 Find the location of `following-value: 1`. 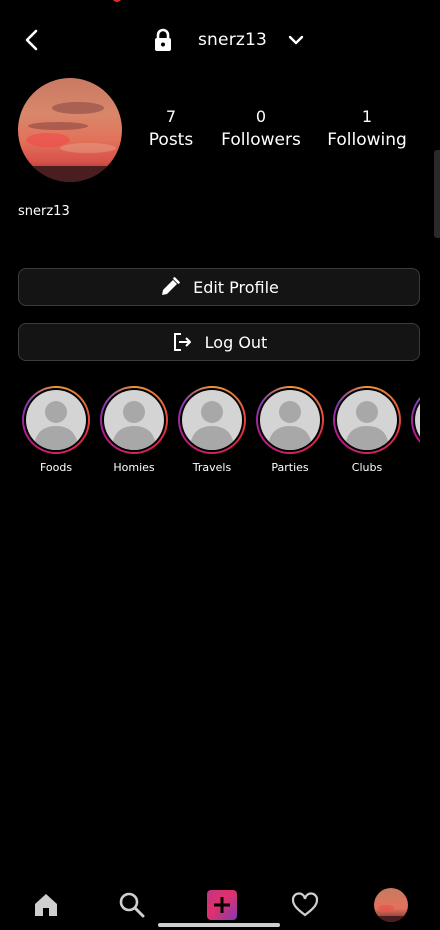

following-value: 1 is located at coordinates (367, 116).